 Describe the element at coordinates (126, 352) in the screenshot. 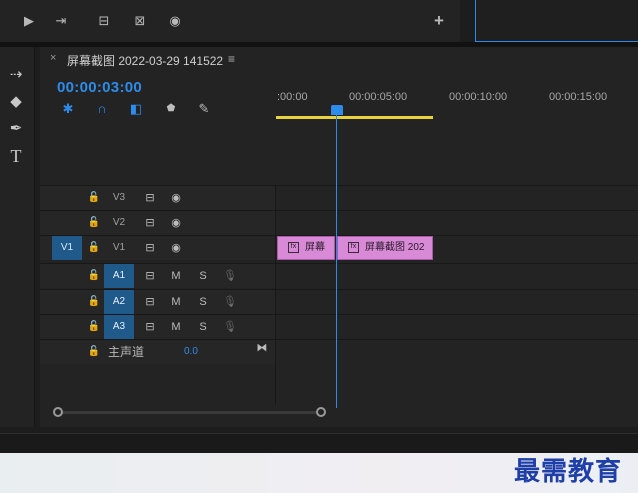

I see `master-track-label: 主声道` at that location.